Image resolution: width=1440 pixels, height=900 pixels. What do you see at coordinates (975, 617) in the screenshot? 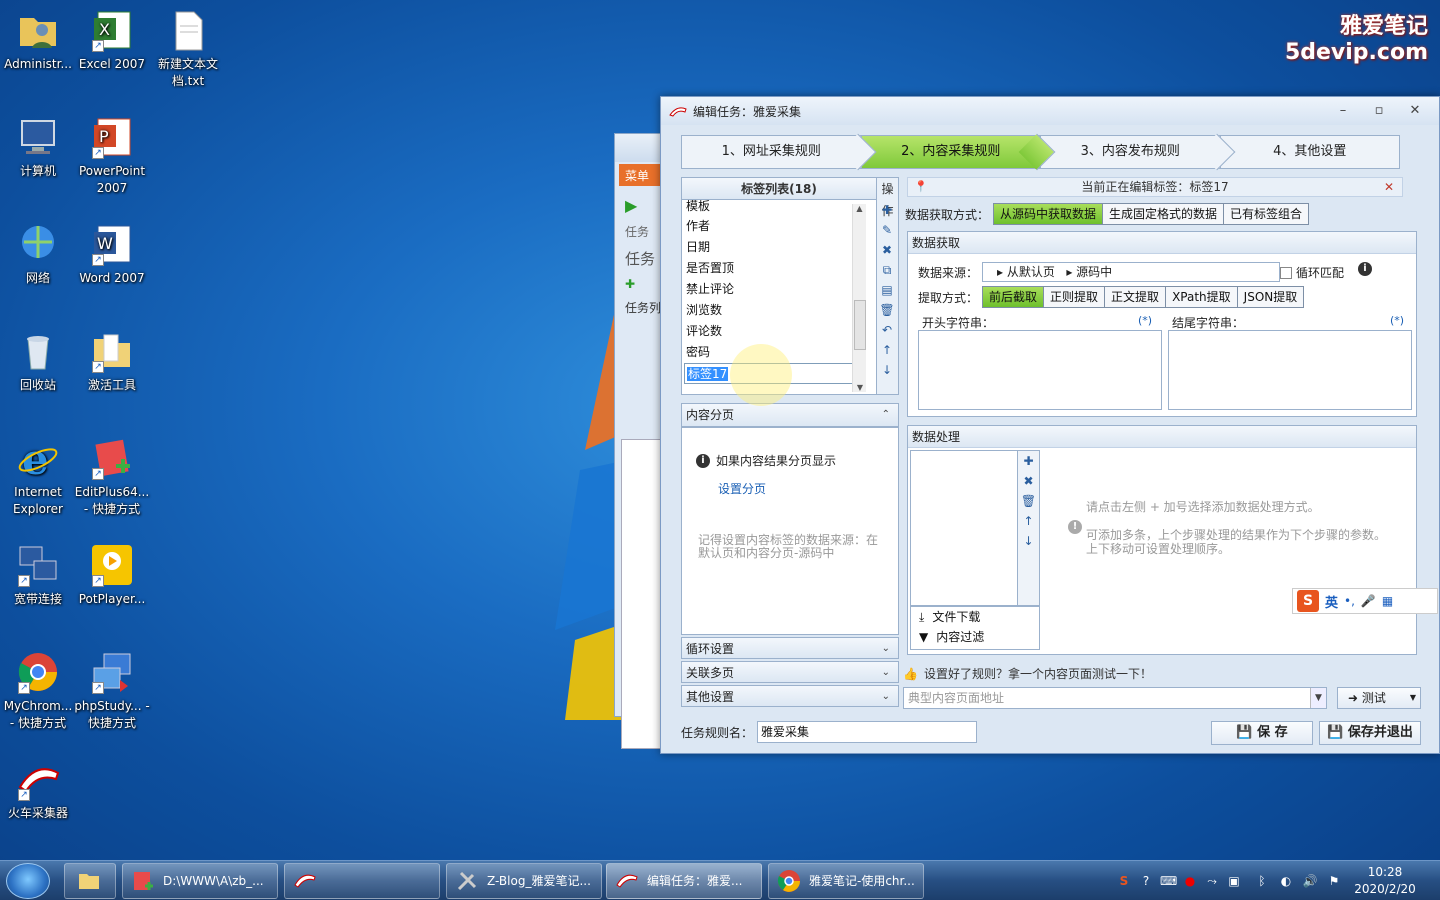
I see `menu-file-download: ⤓ 文件下载` at bounding box center [975, 617].